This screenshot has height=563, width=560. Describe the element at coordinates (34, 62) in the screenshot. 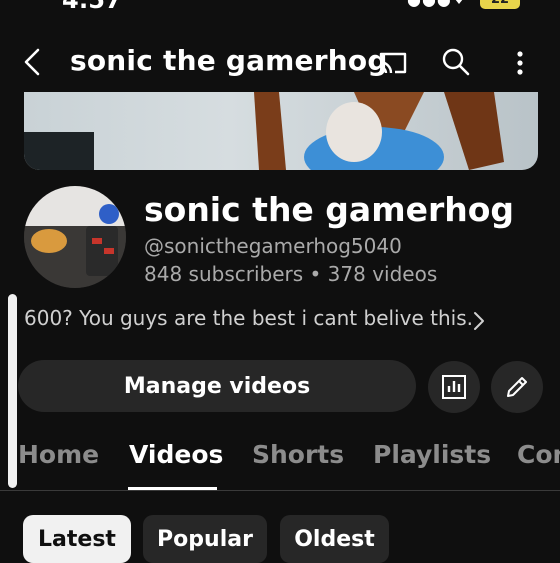

I see `back-icon` at that location.